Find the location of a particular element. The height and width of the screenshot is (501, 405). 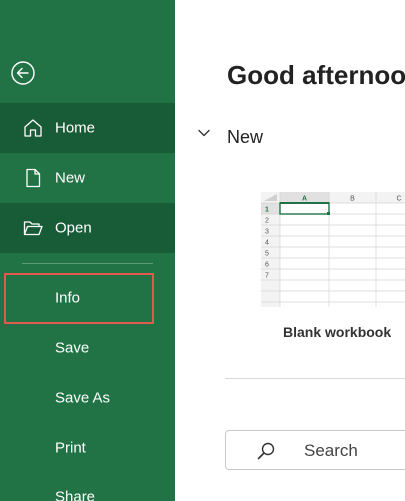

sidebar-item-new: New is located at coordinates (87, 178).